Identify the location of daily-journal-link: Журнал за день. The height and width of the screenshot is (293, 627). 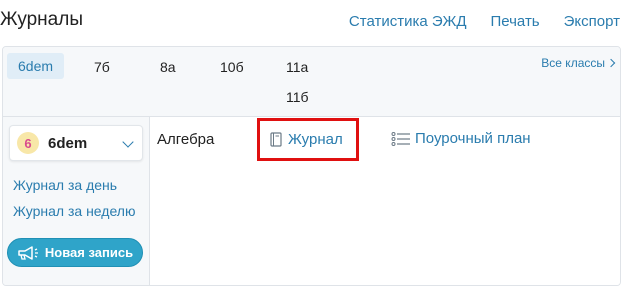
(65, 185).